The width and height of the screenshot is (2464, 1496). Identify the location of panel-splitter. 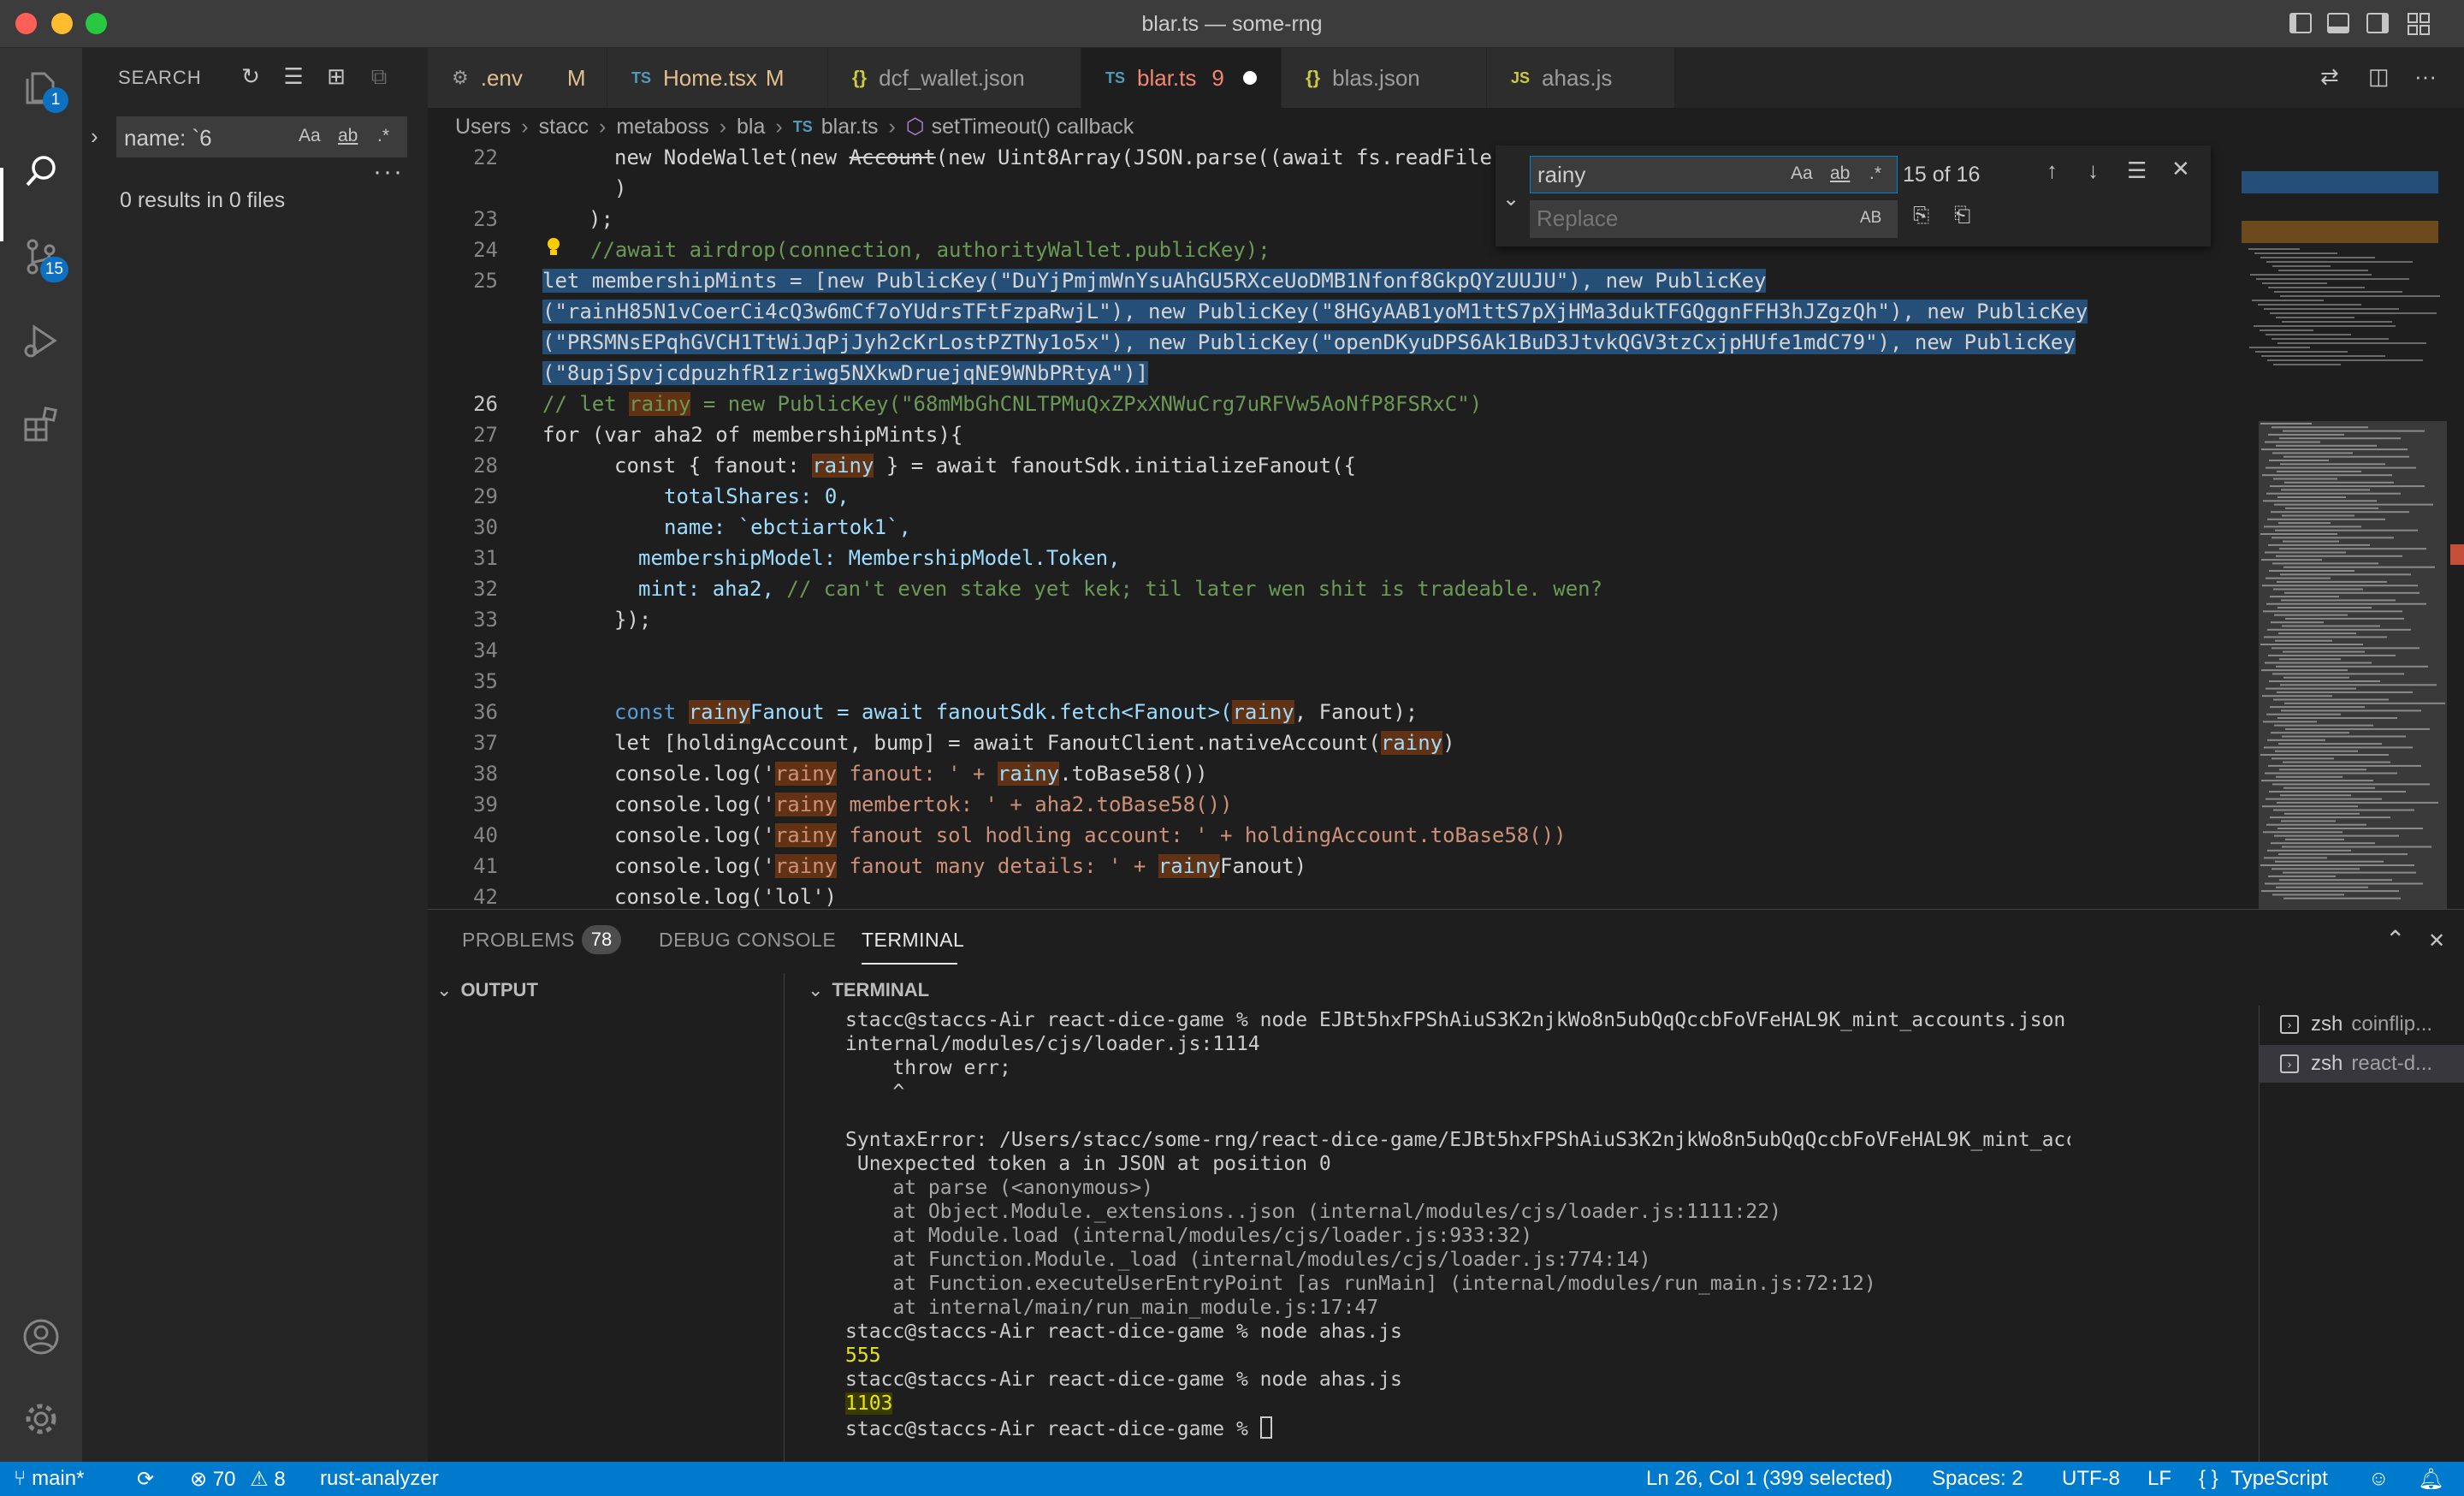
(784, 1218).